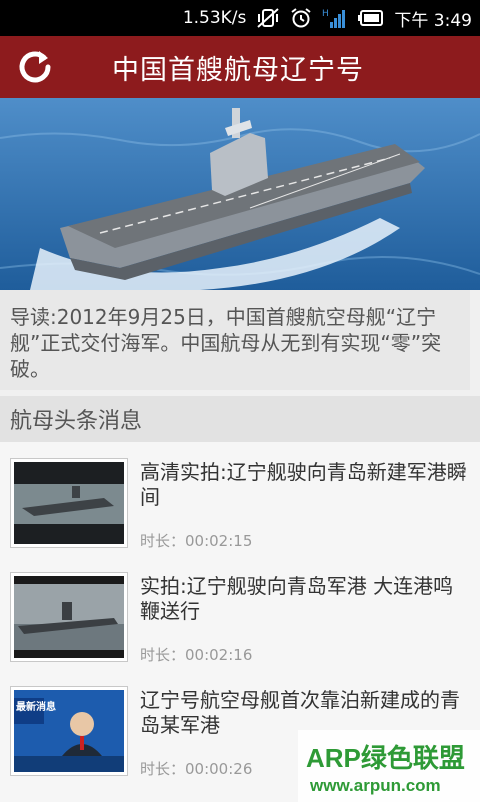 The image size is (480, 802). I want to click on alarm-icon, so click(301, 18).